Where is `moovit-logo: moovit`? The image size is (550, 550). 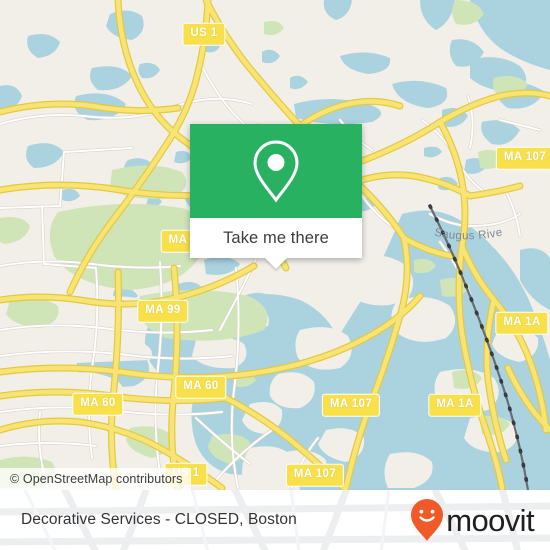 moovit-logo: moovit is located at coordinates (472, 520).